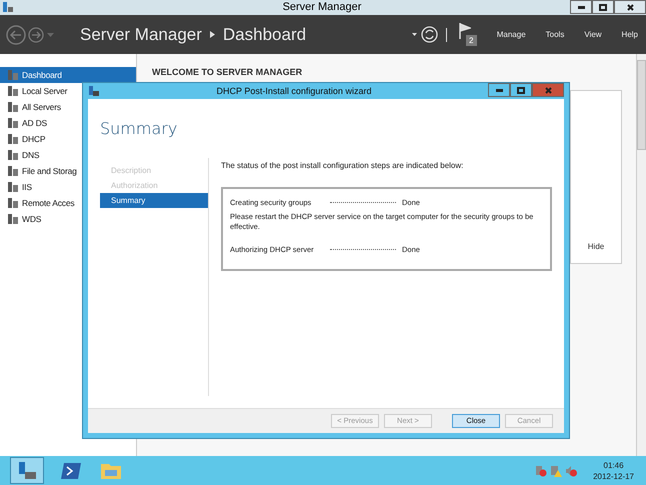 The height and width of the screenshot is (485, 646). Describe the element at coordinates (68, 107) in the screenshot. I see `sidebar-item: All Servers` at that location.